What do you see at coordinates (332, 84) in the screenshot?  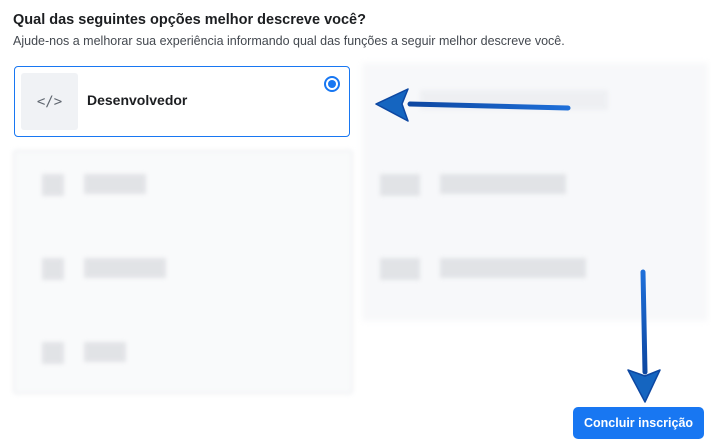 I see `option-radio-selected` at bounding box center [332, 84].